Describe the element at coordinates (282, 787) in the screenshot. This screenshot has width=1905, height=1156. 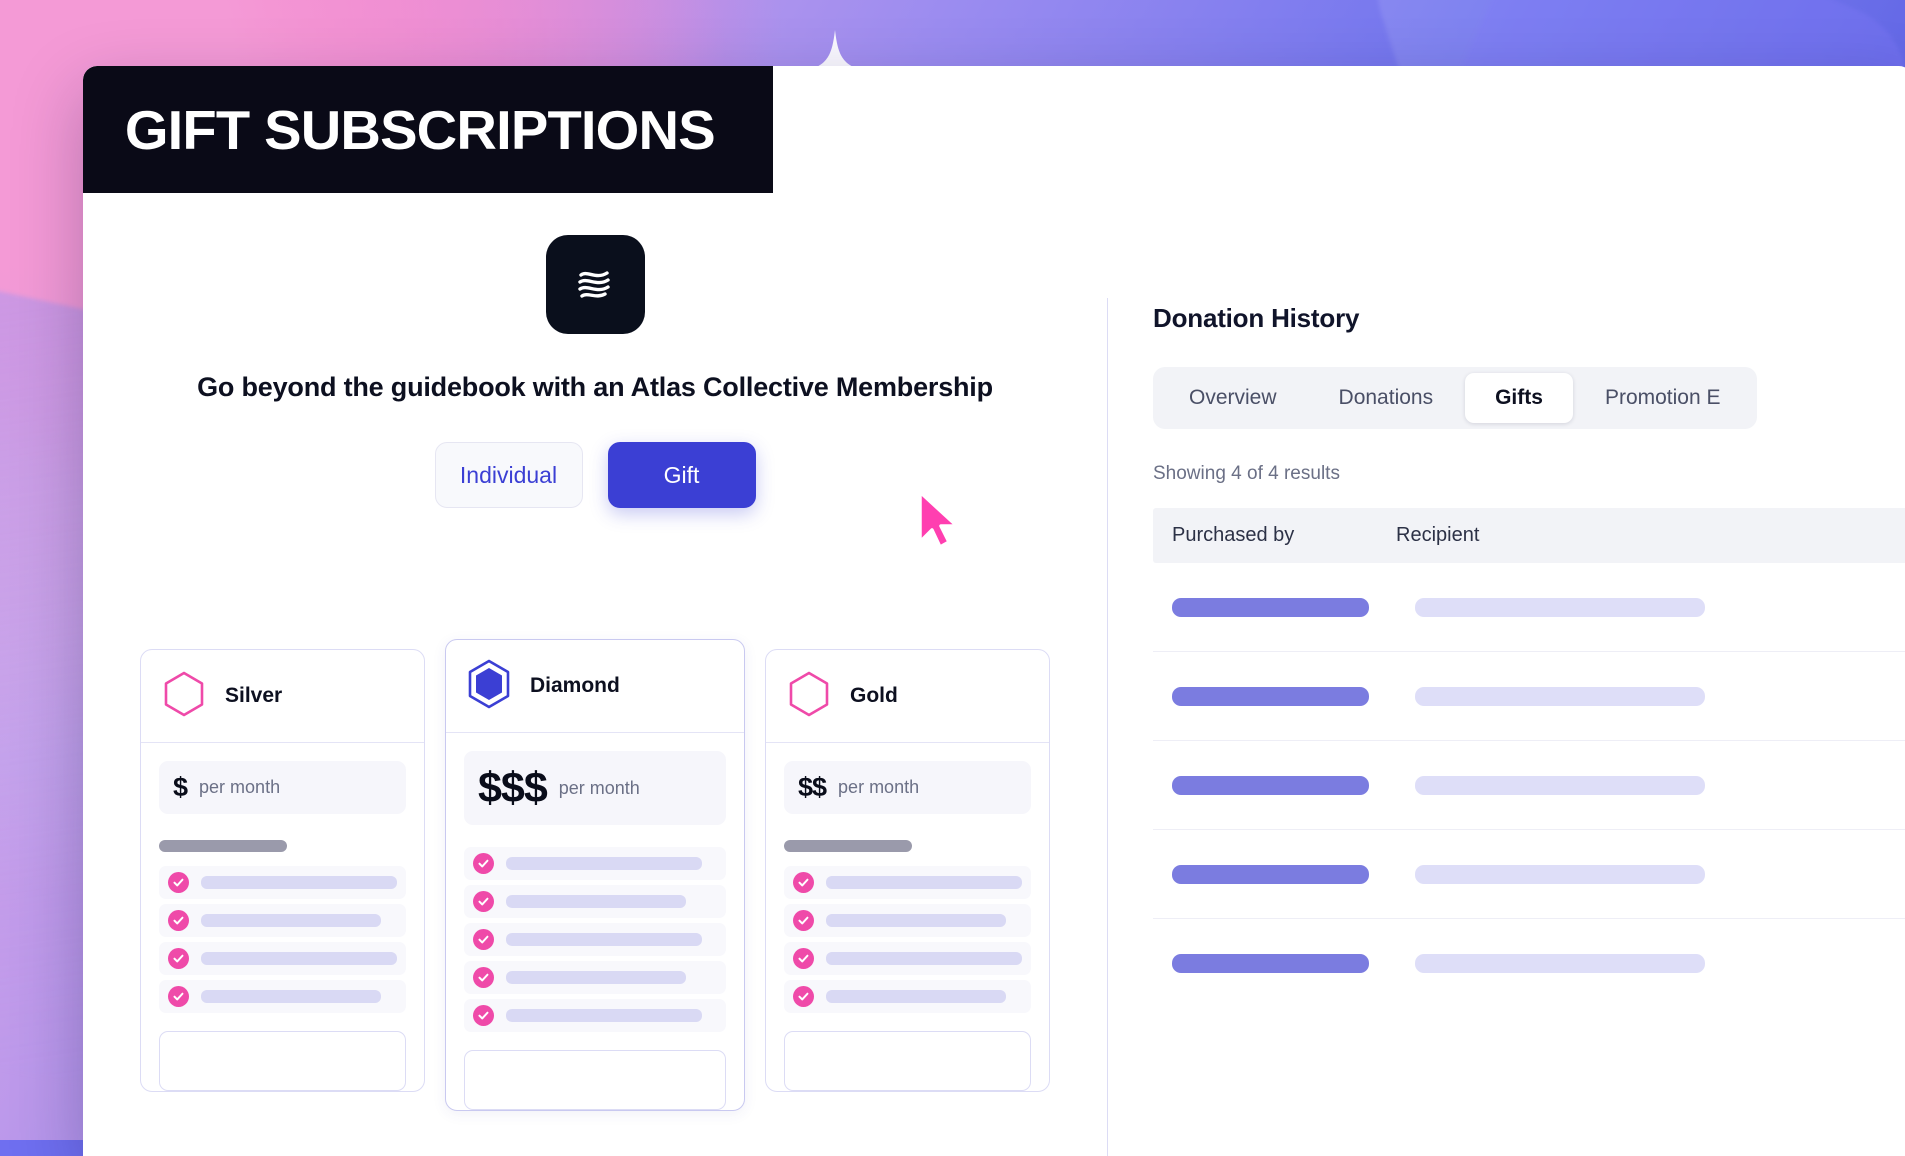
I see `plan-price-chip: $per month` at that location.